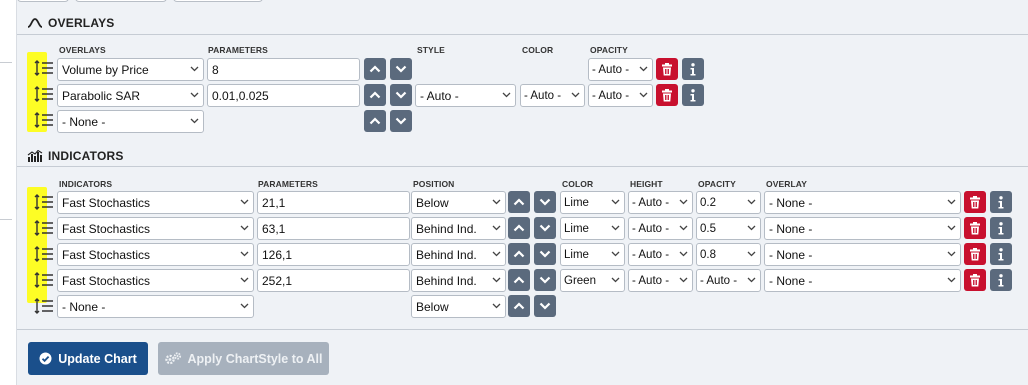 Image resolution: width=1028 pixels, height=385 pixels. I want to click on overlay-parameters-input: 0.01,0.025, so click(283, 95).